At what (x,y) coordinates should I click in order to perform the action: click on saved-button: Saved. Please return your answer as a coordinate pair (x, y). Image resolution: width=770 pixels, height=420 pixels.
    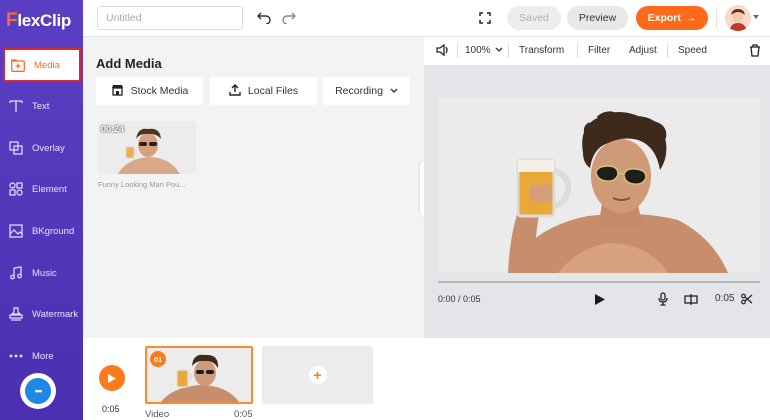
    Looking at the image, I should click on (534, 18).